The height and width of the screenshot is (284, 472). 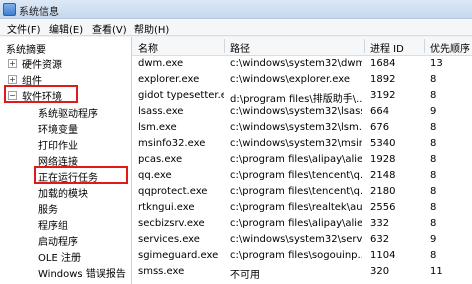 I want to click on cell-process-id: 332, so click(x=380, y=223).